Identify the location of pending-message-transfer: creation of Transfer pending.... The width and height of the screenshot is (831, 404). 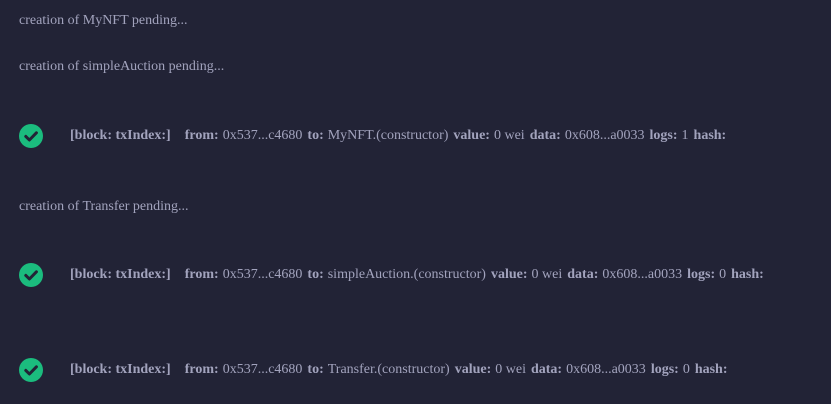
(104, 206).